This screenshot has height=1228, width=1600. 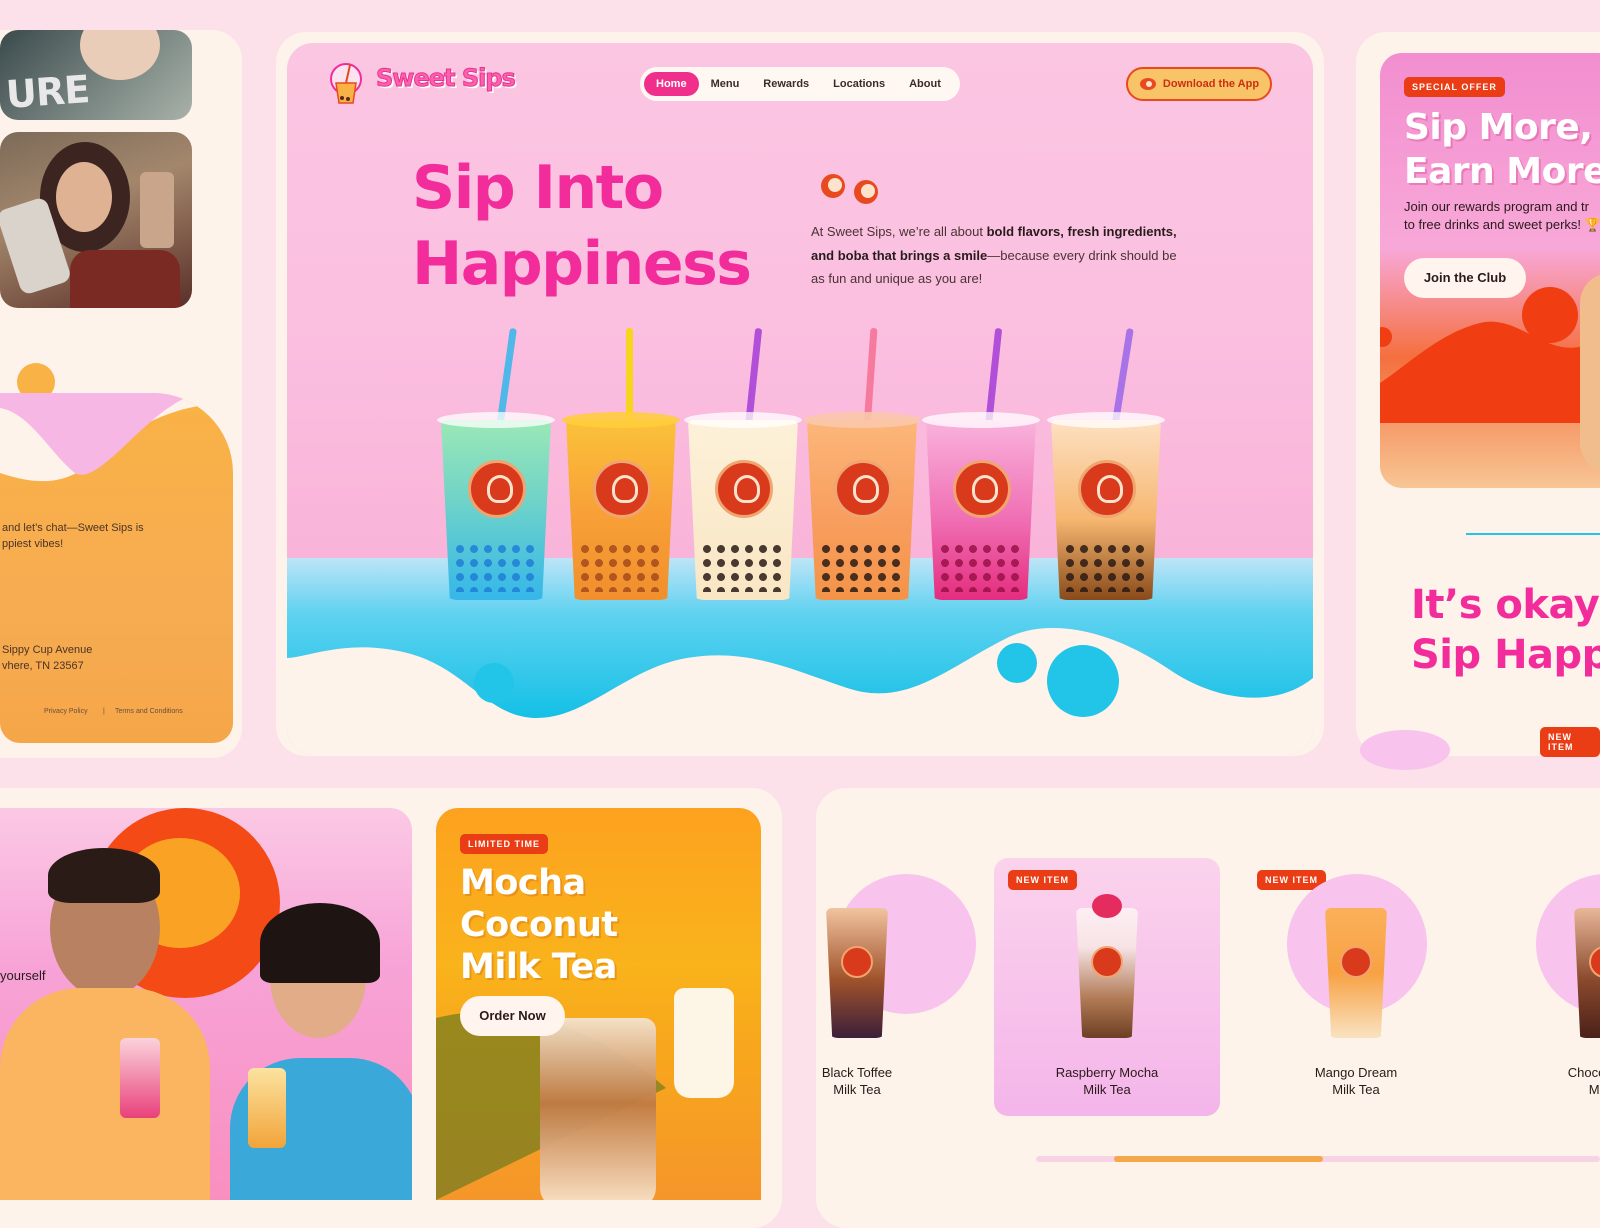 I want to click on milk-jar, so click(x=704, y=1043).